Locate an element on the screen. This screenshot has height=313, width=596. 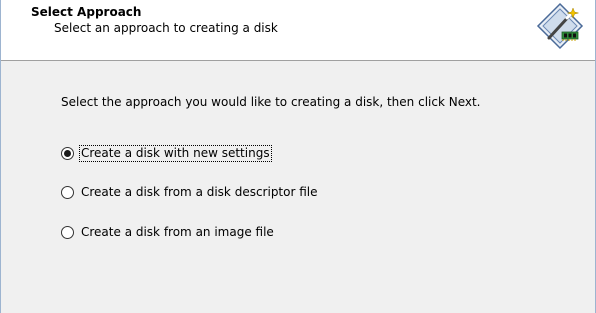
option-new-settings: Create a disk with new settings is located at coordinates (166, 153).